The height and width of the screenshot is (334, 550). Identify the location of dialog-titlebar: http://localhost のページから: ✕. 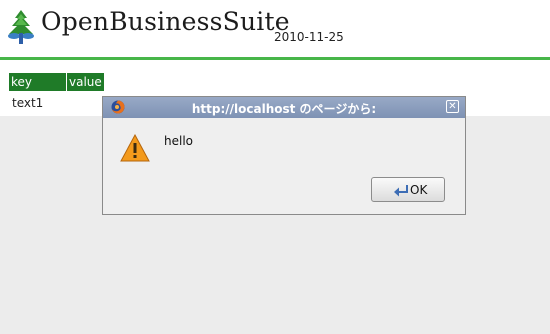
(284, 107).